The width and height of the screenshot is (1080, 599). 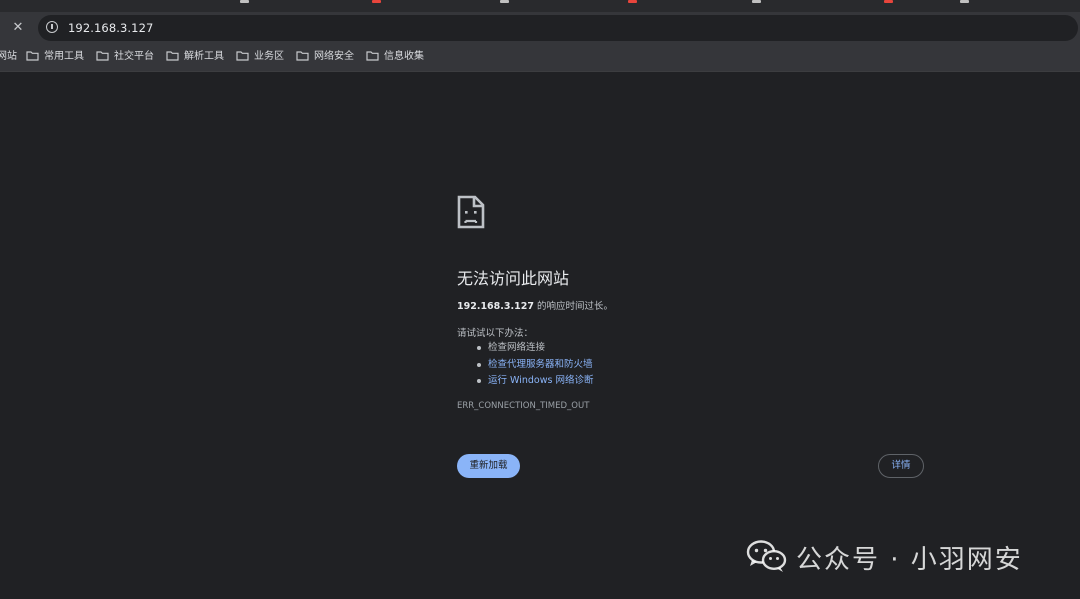 I want to click on error-code: ERR_CONNECTION_TIMED_OUT, so click(x=523, y=406).